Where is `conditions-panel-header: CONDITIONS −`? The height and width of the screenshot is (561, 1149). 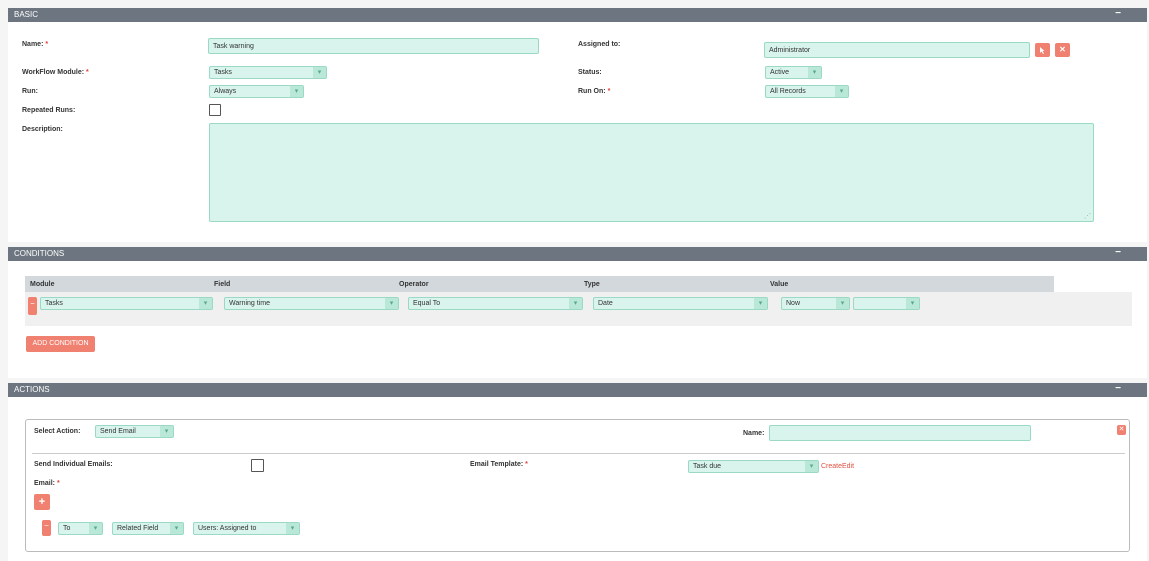 conditions-panel-header: CONDITIONS − is located at coordinates (577, 254).